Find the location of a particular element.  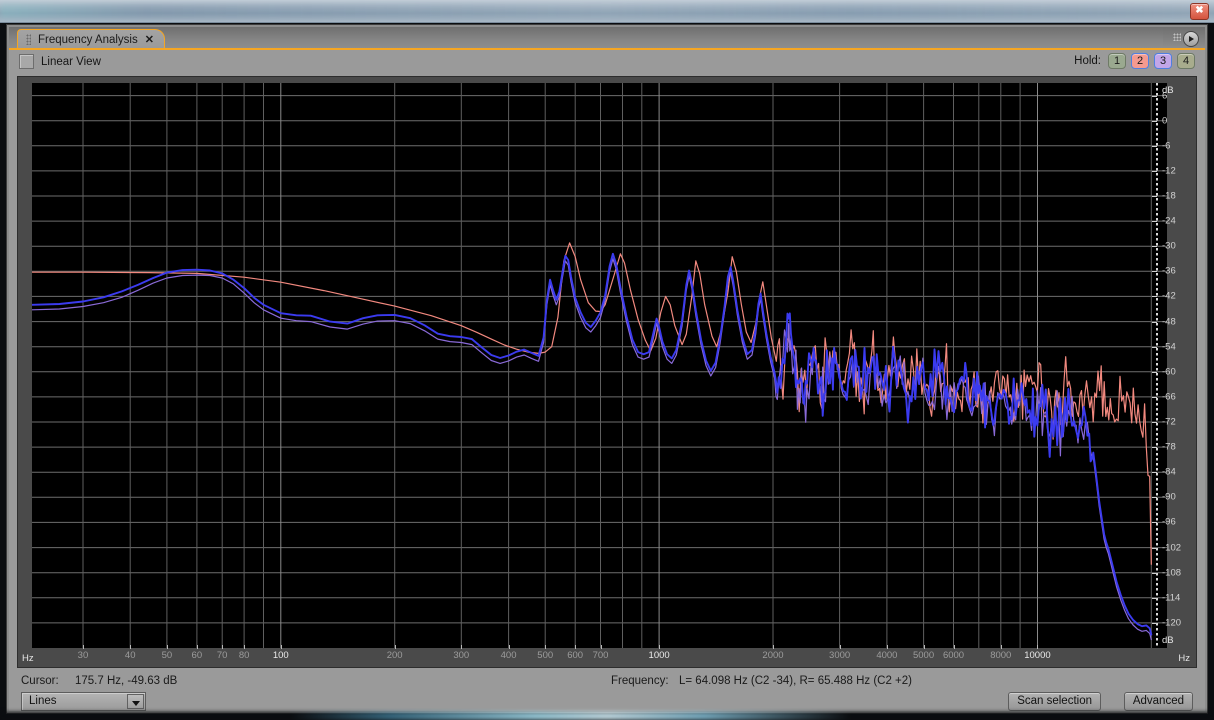

hz-tick-label: 700 is located at coordinates (600, 655).